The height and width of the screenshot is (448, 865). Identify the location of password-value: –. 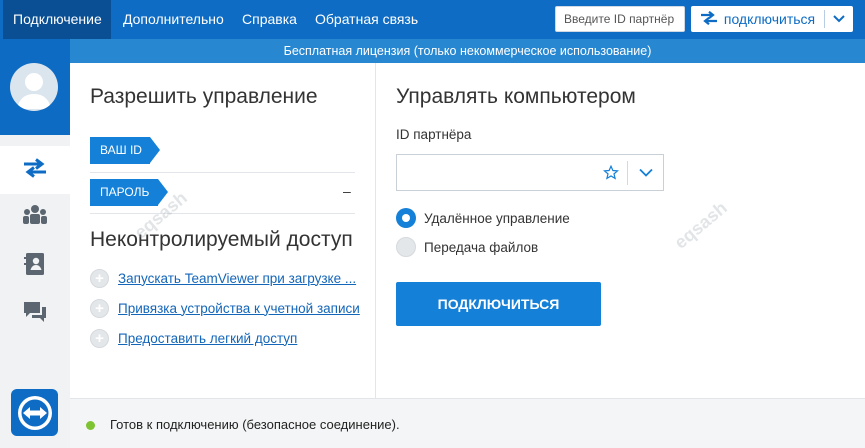
(347, 191).